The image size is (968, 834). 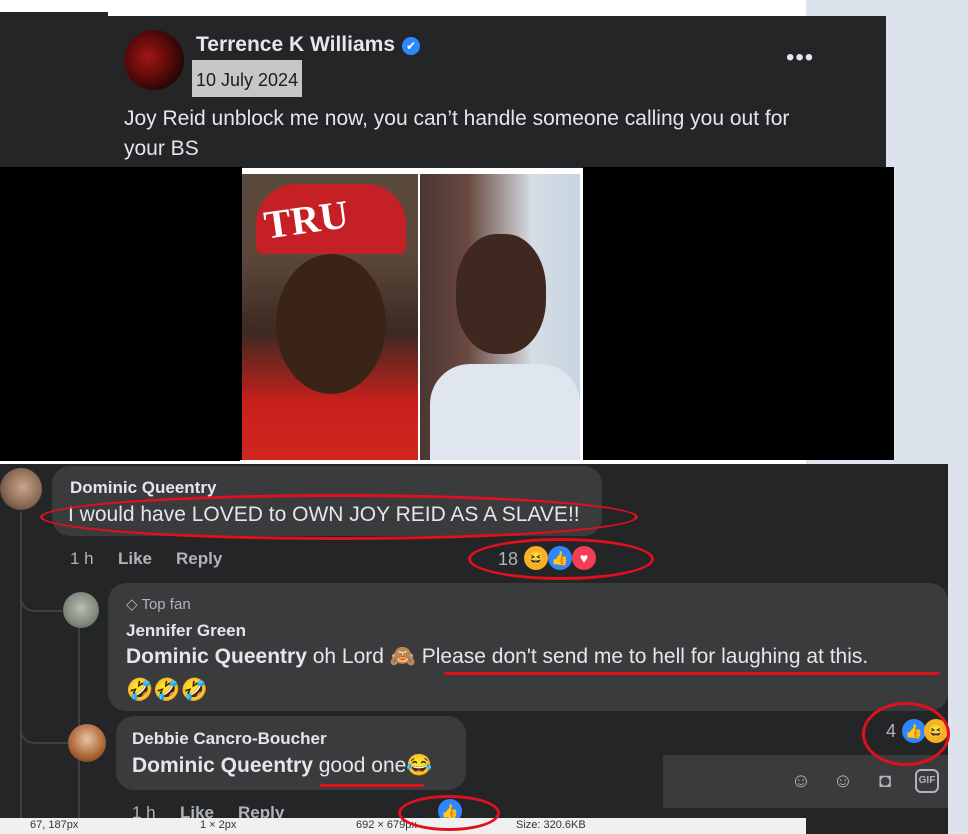 I want to click on post-date: 10 July 2024, so click(x=247, y=78).